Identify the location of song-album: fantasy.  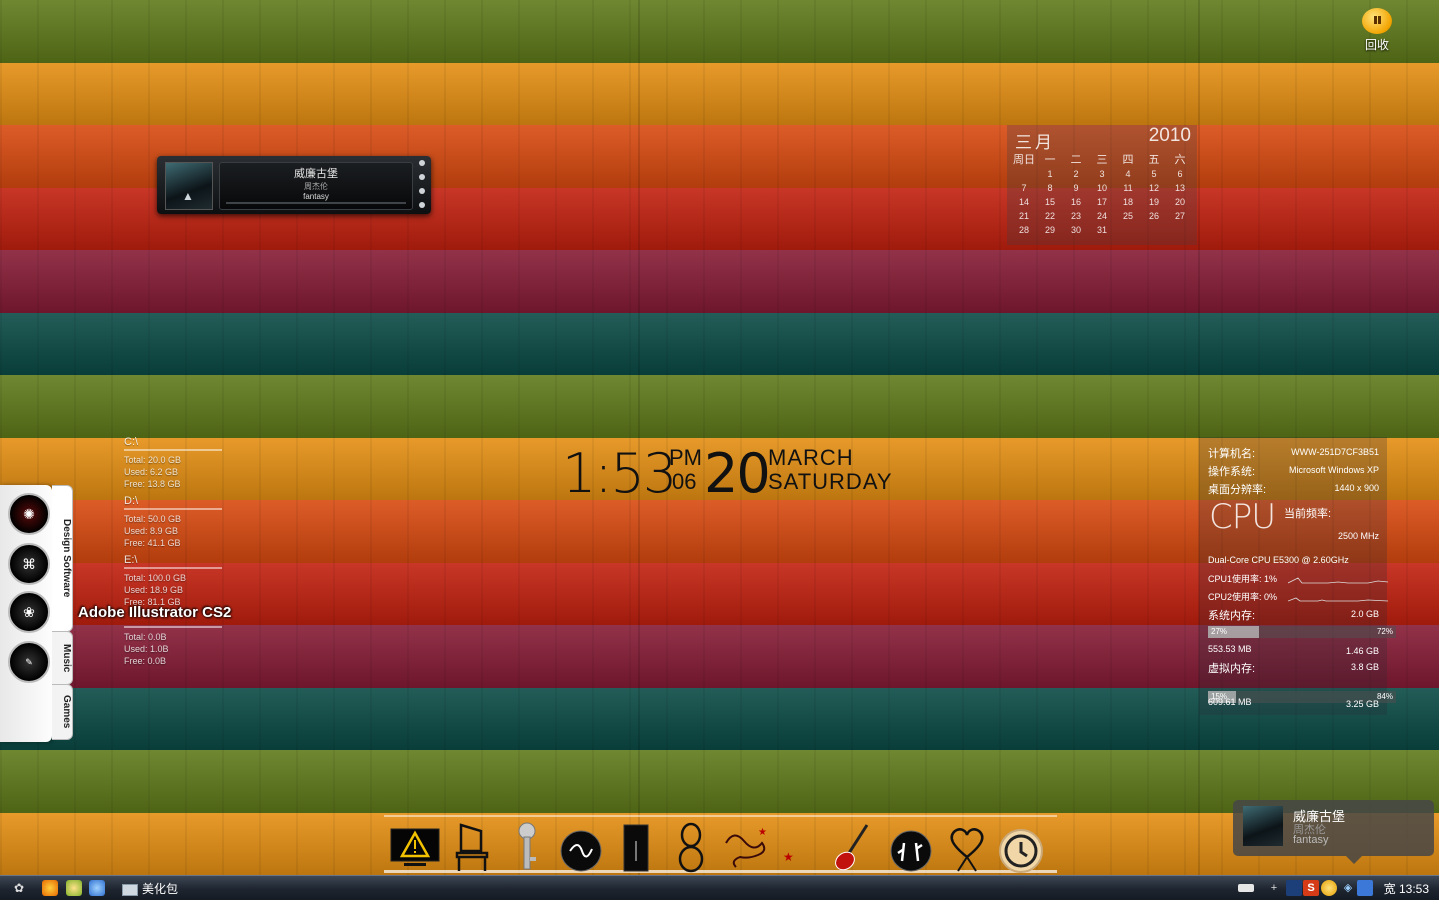
(316, 196).